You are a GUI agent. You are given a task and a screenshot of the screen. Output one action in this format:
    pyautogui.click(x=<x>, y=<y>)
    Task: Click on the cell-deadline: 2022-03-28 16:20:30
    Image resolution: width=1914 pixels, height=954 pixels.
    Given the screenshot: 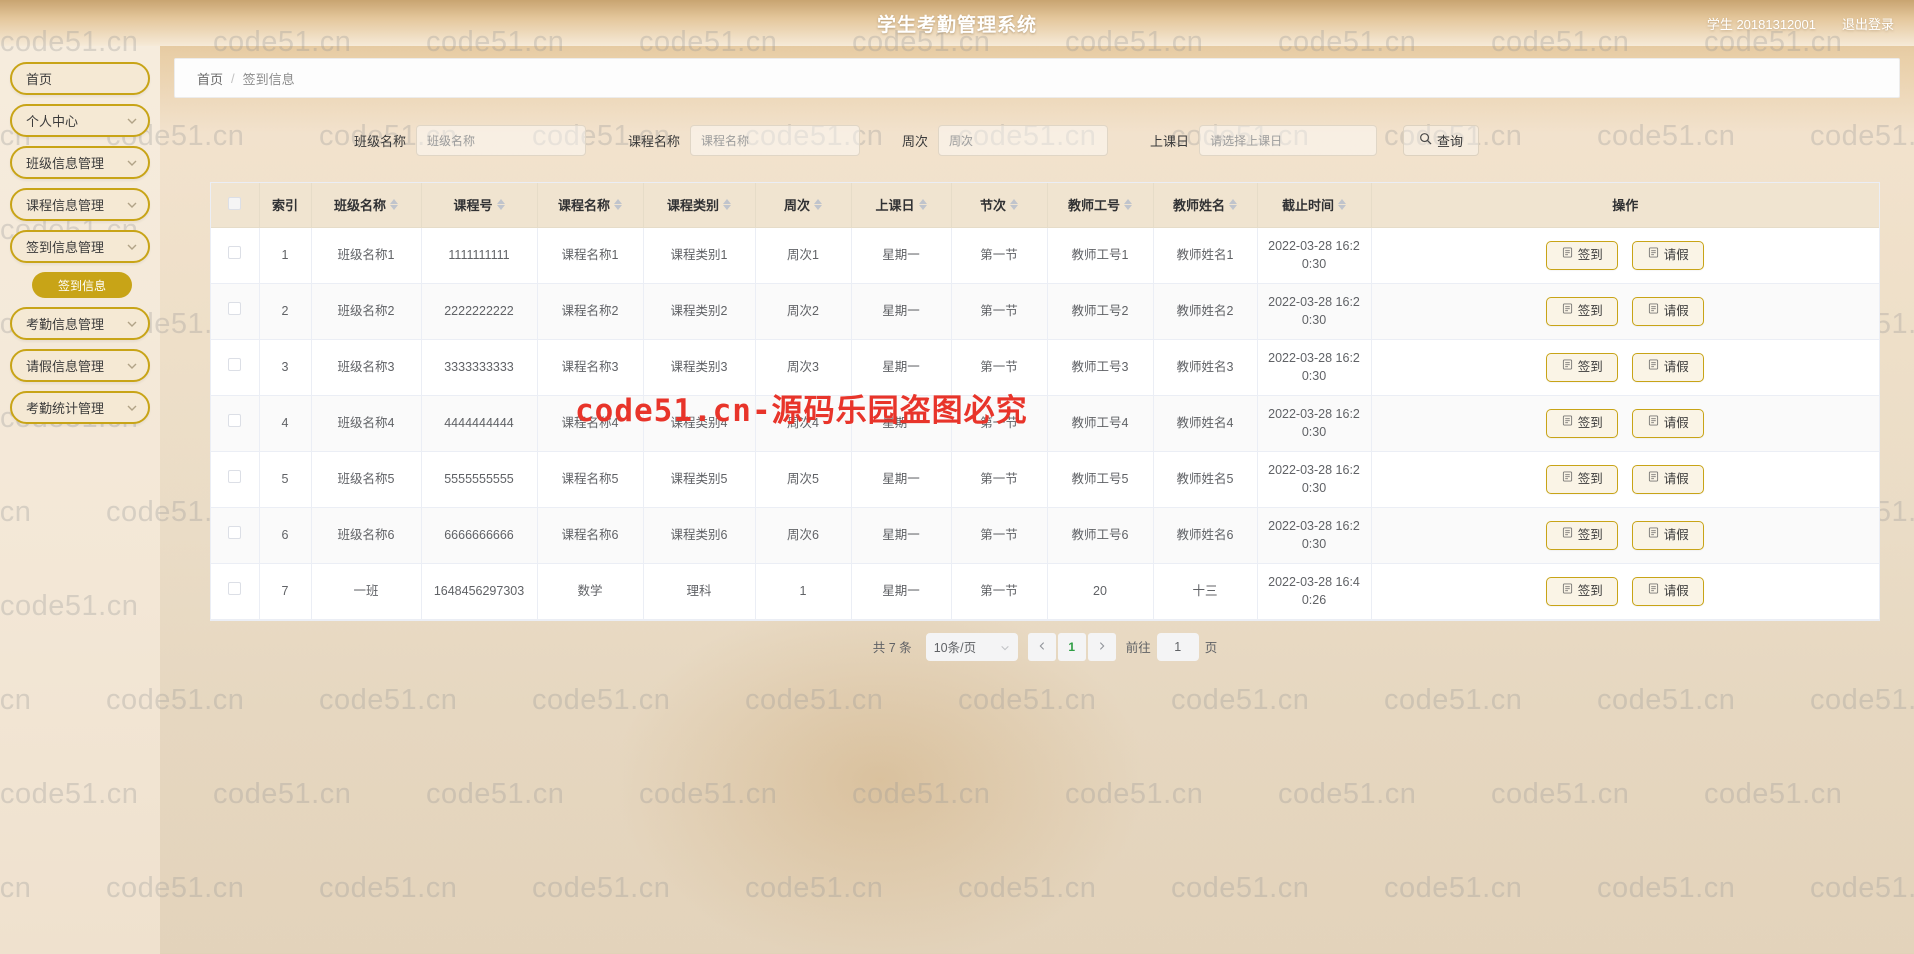 What is the action you would take?
    pyautogui.click(x=1314, y=311)
    